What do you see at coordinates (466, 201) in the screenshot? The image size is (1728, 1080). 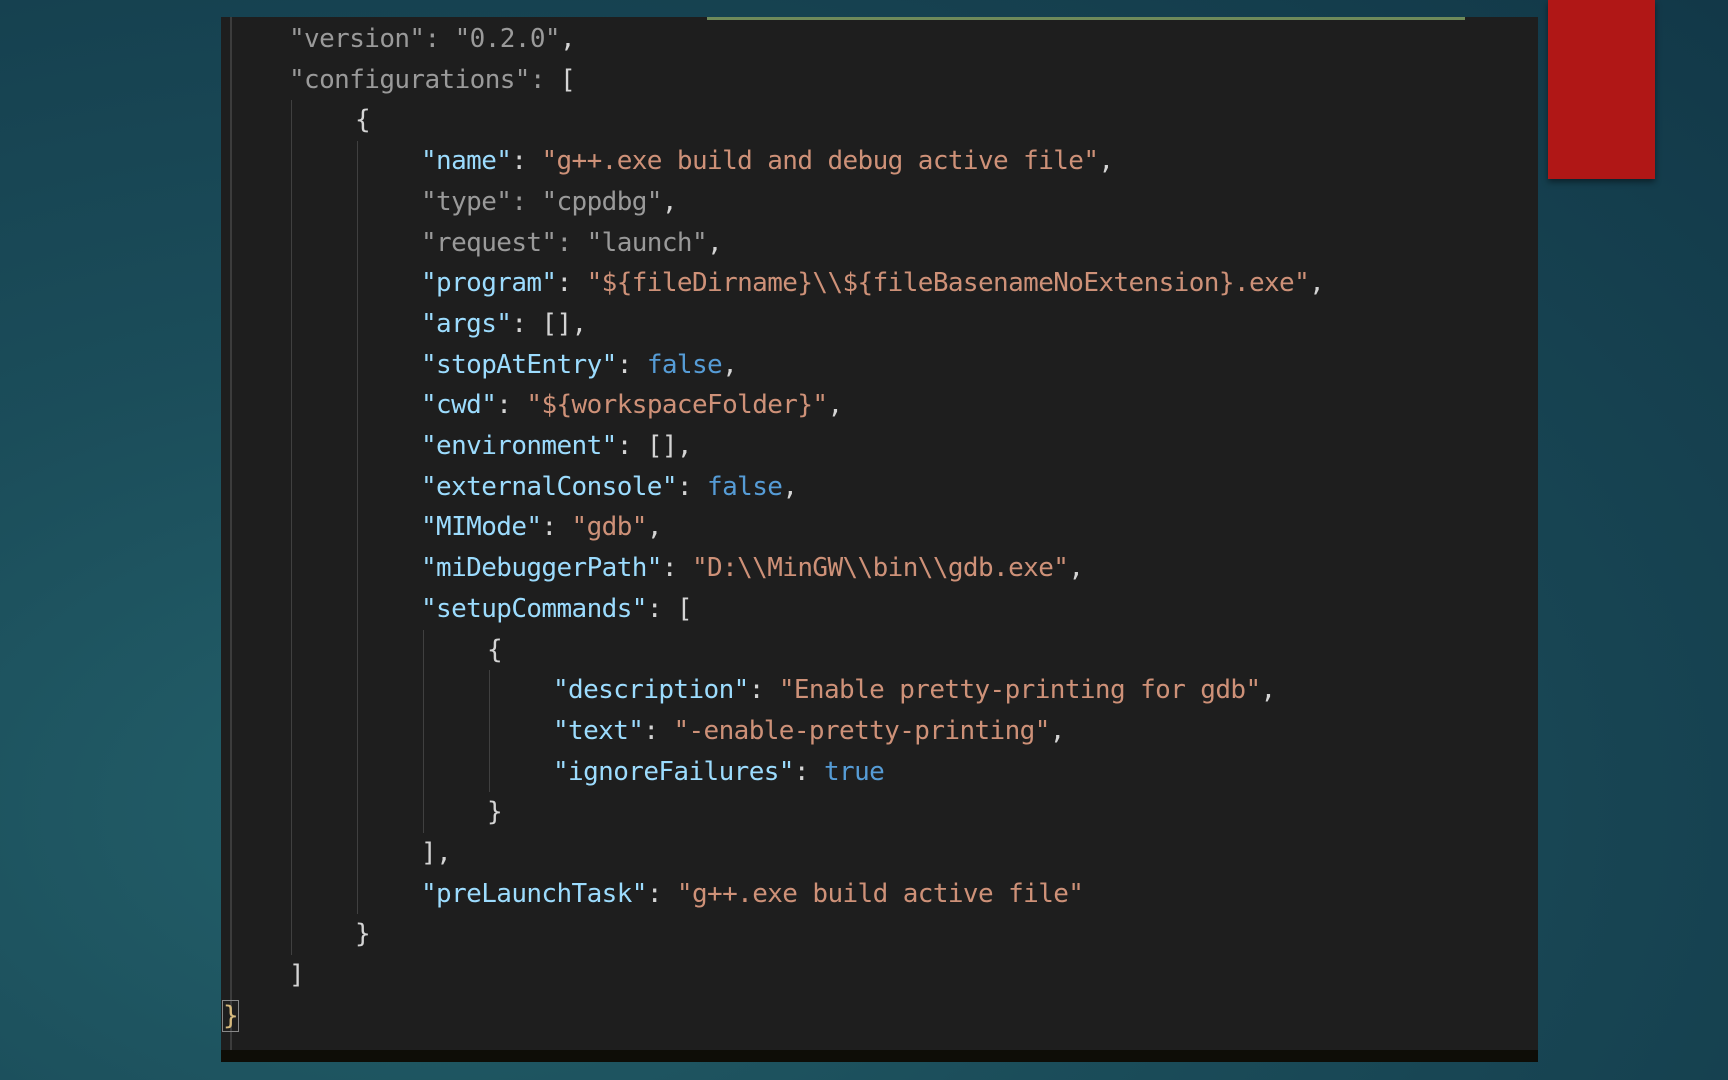 I see `json-key: "type"` at bounding box center [466, 201].